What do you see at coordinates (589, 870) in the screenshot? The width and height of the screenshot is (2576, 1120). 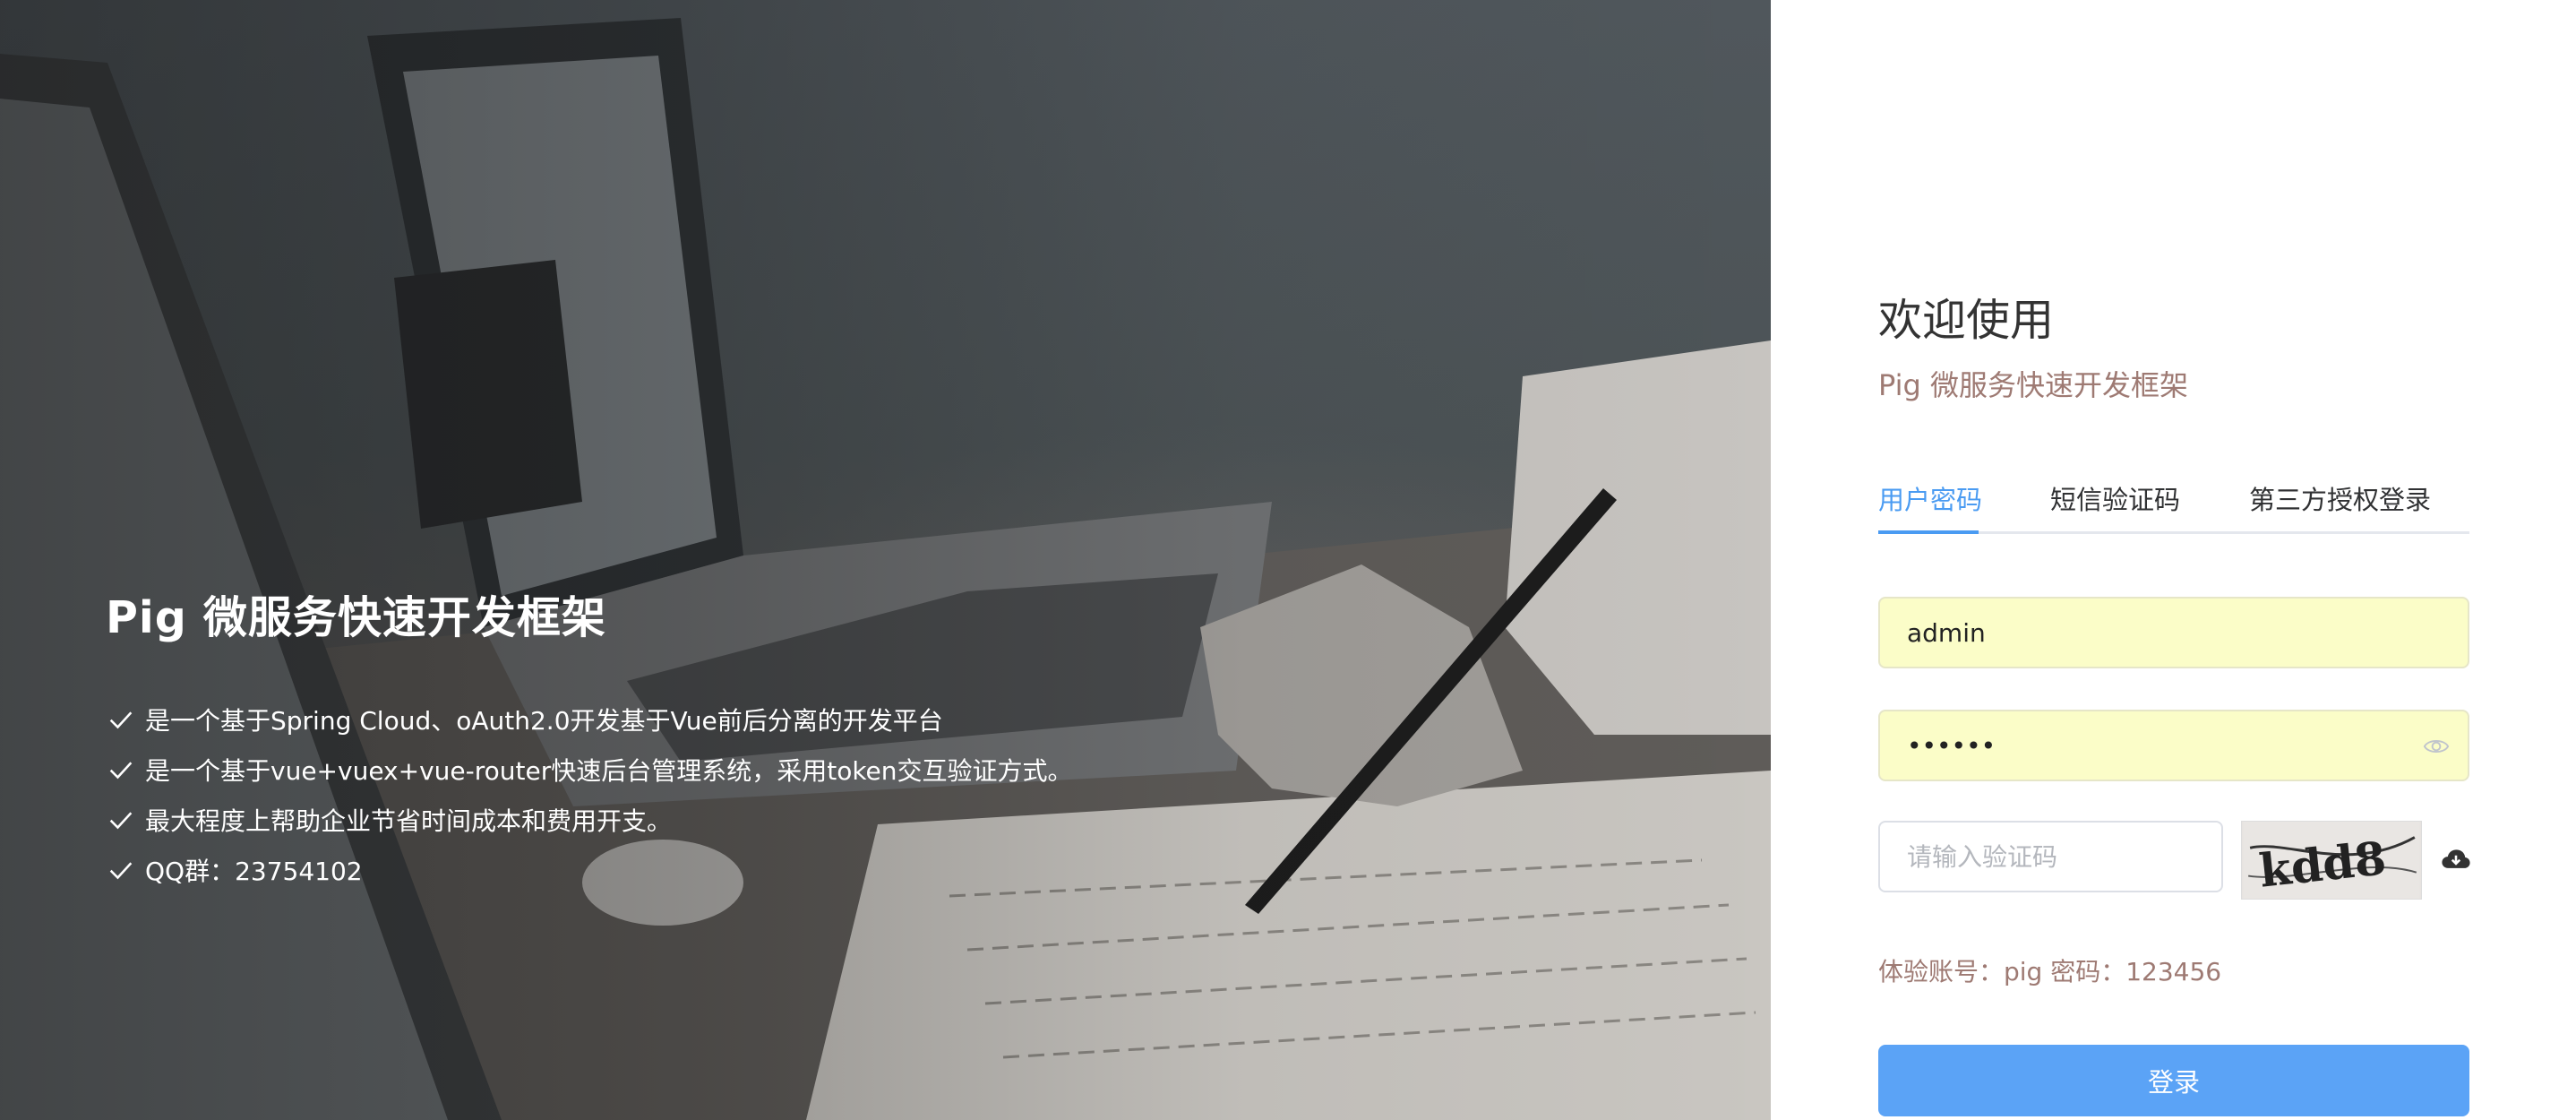 I see `feature-item: QQ群：23754102` at bounding box center [589, 870].